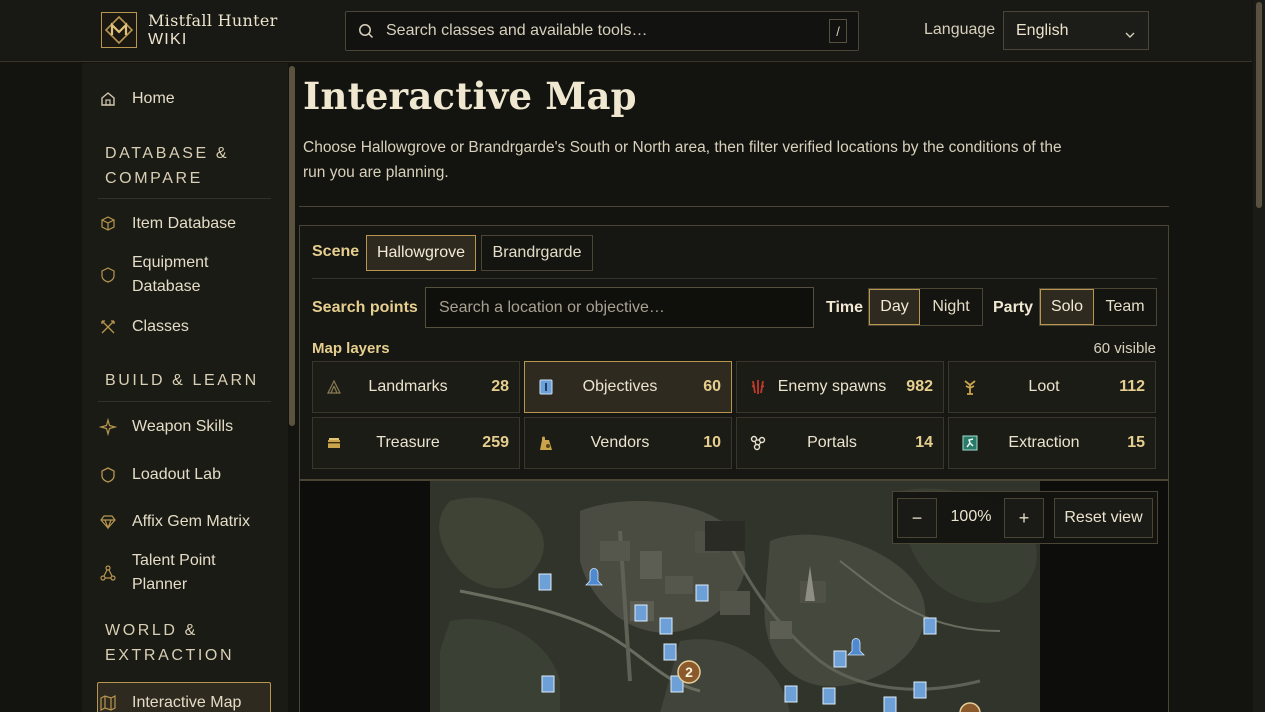  Describe the element at coordinates (495, 442) in the screenshot. I see `layer-count: 259` at that location.